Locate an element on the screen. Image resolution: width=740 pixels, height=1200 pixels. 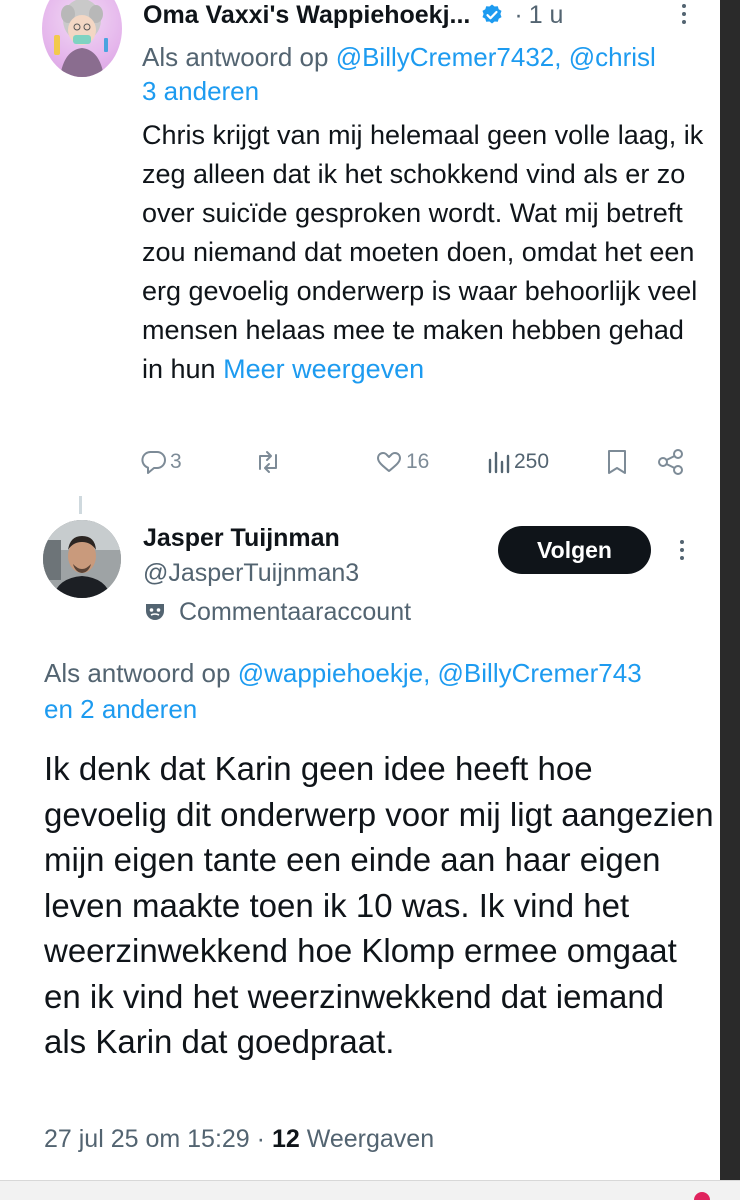
share-icon is located at coordinates (670, 462).